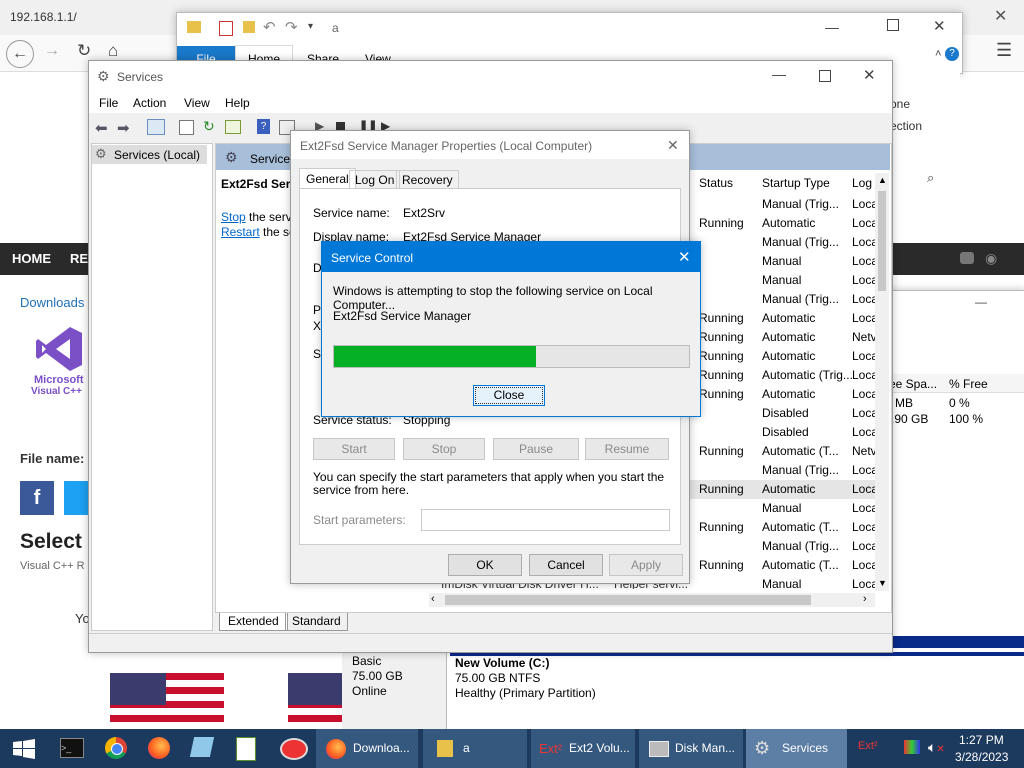 The width and height of the screenshot is (1024, 768). Describe the element at coordinates (76, 498) in the screenshot. I see `twitter-icon` at that location.